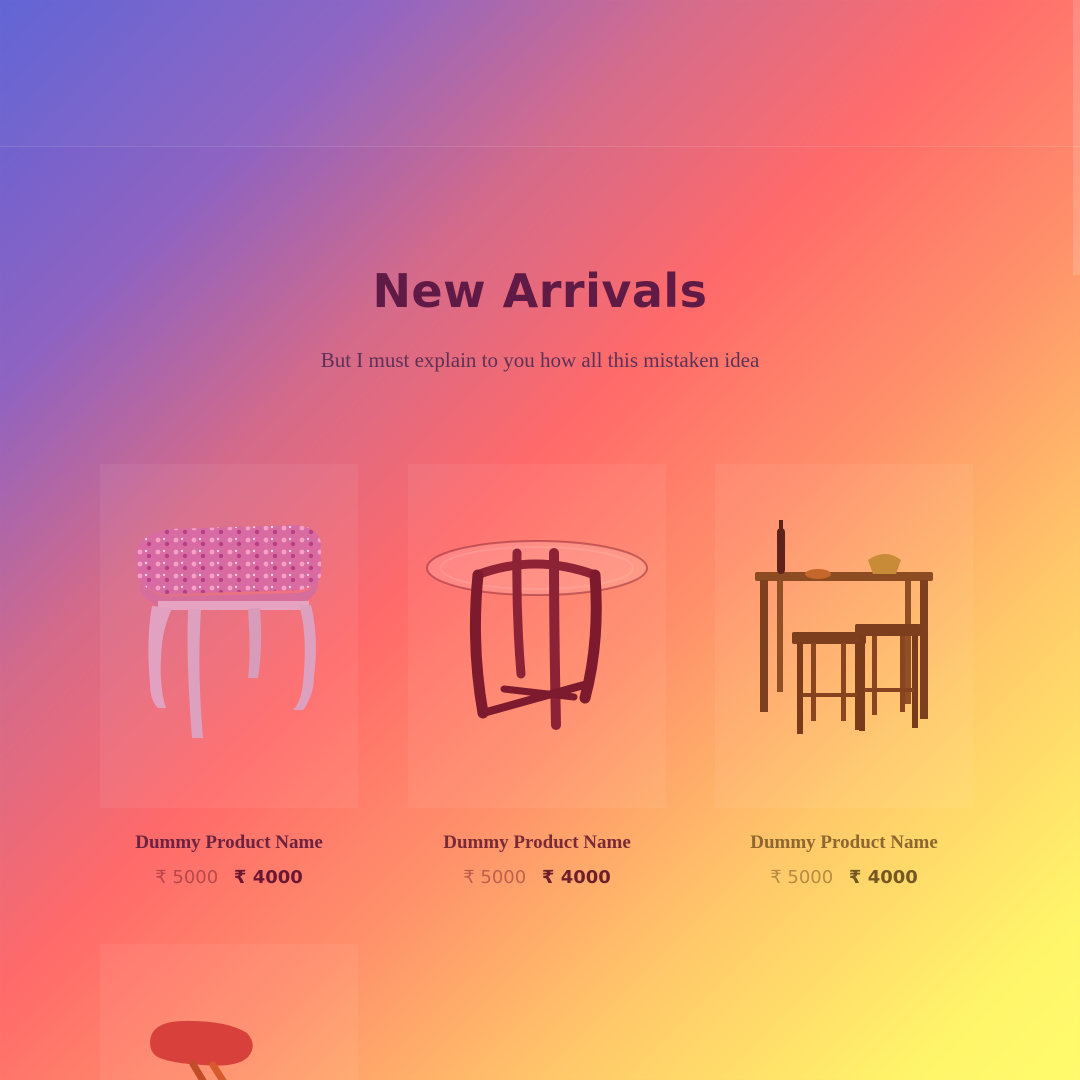 The image size is (1080, 1080). Describe the element at coordinates (844, 627) in the screenshot. I see `bar-table-set-image` at that location.